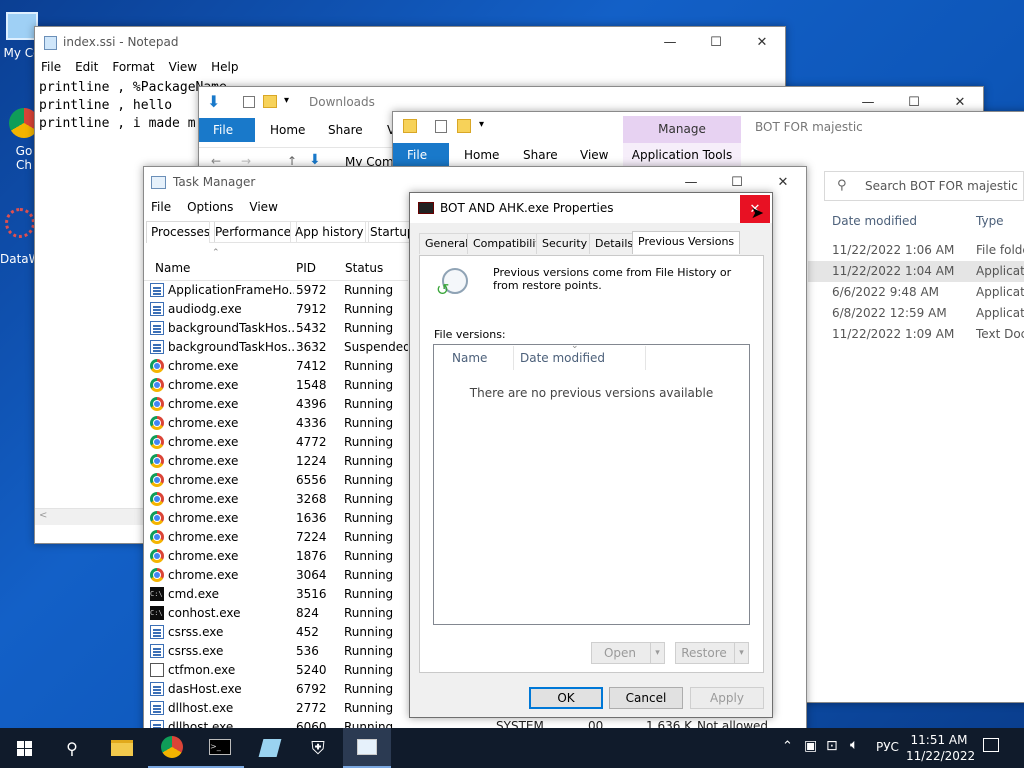  I want to click on tab-app-history: App history, so click(329, 232).